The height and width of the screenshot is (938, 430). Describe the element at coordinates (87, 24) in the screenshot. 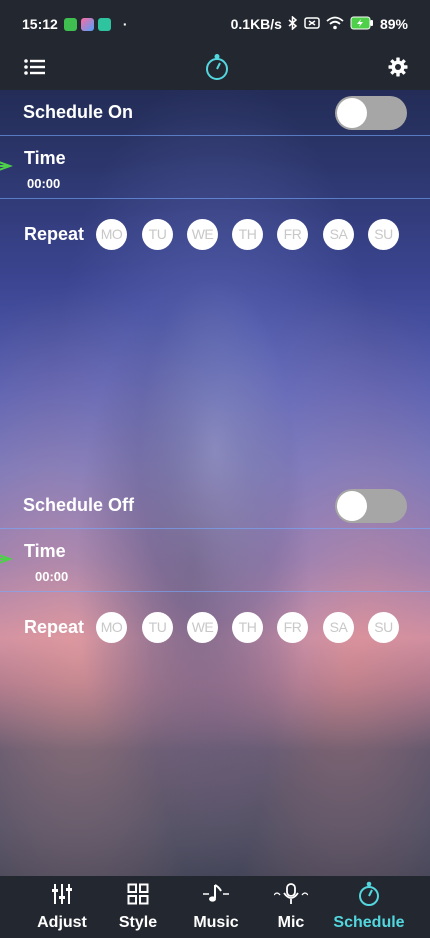

I see `gallery-notification-icon` at that location.